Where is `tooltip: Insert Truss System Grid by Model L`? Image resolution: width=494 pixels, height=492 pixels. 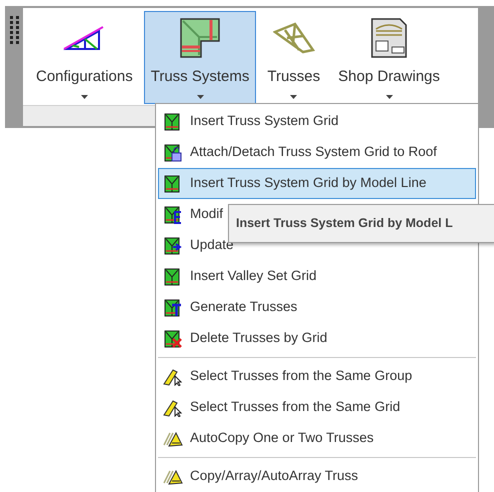
tooltip: Insert Truss System Grid by Model L is located at coordinates (361, 223).